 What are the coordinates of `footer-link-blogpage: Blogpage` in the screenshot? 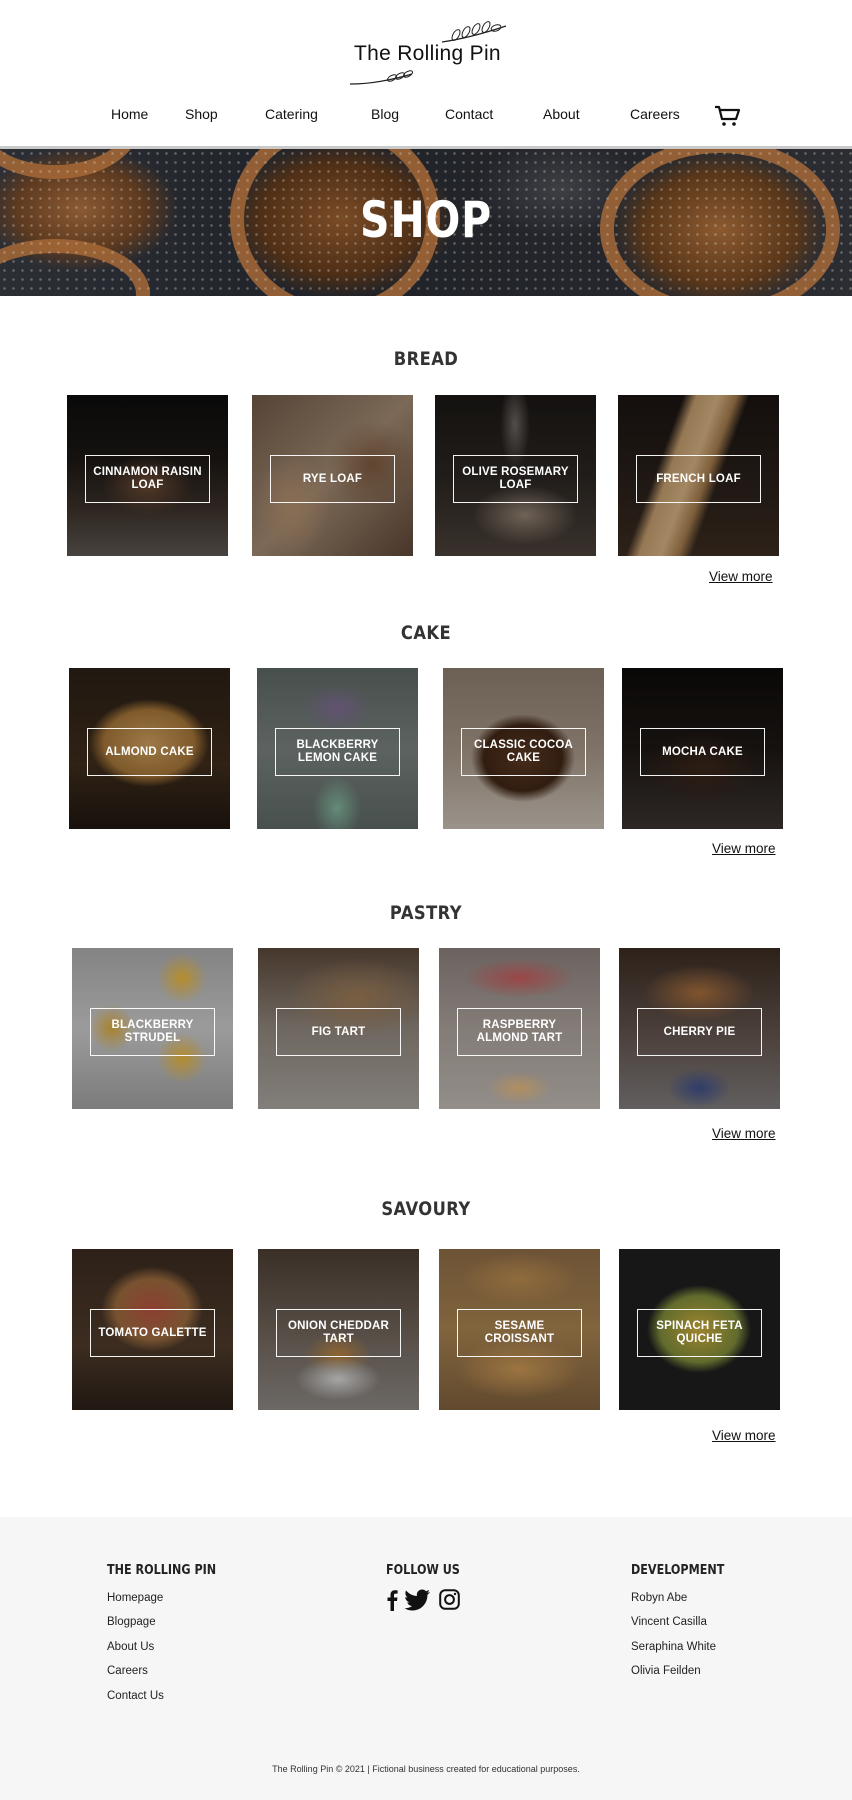 It's located at (131, 1622).